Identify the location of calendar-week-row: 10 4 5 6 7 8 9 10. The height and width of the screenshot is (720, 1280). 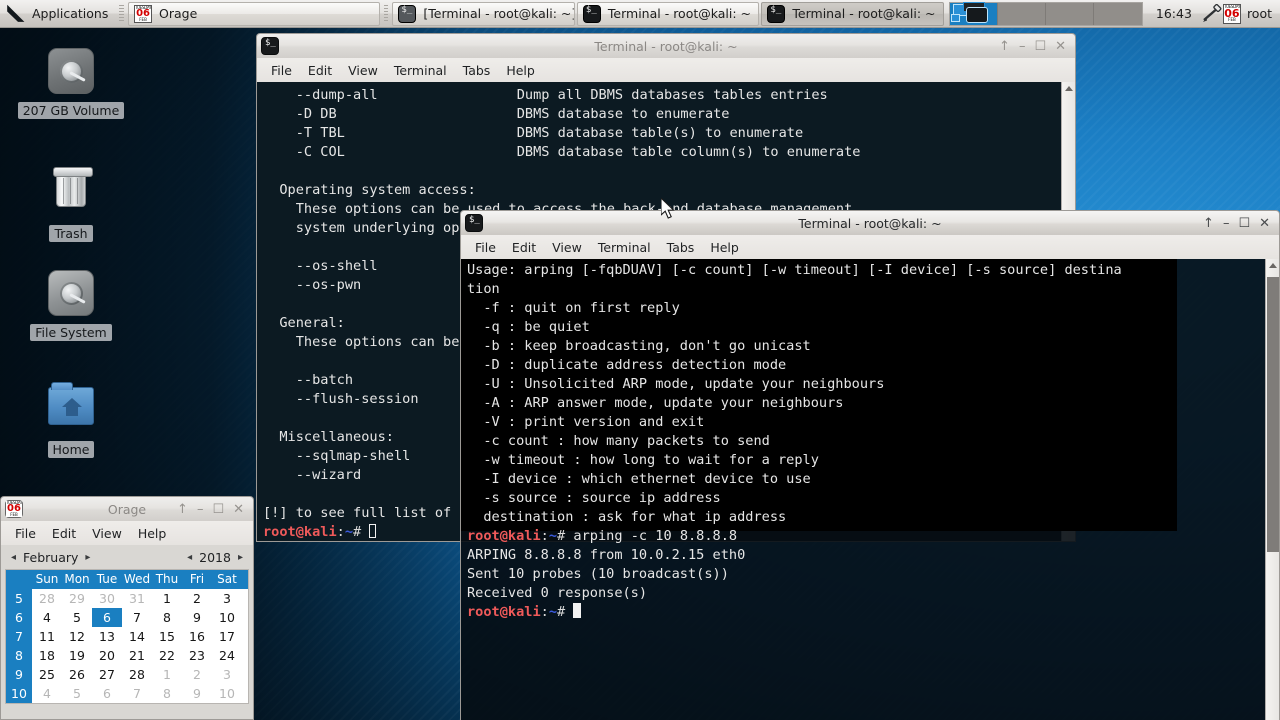
(127, 693).